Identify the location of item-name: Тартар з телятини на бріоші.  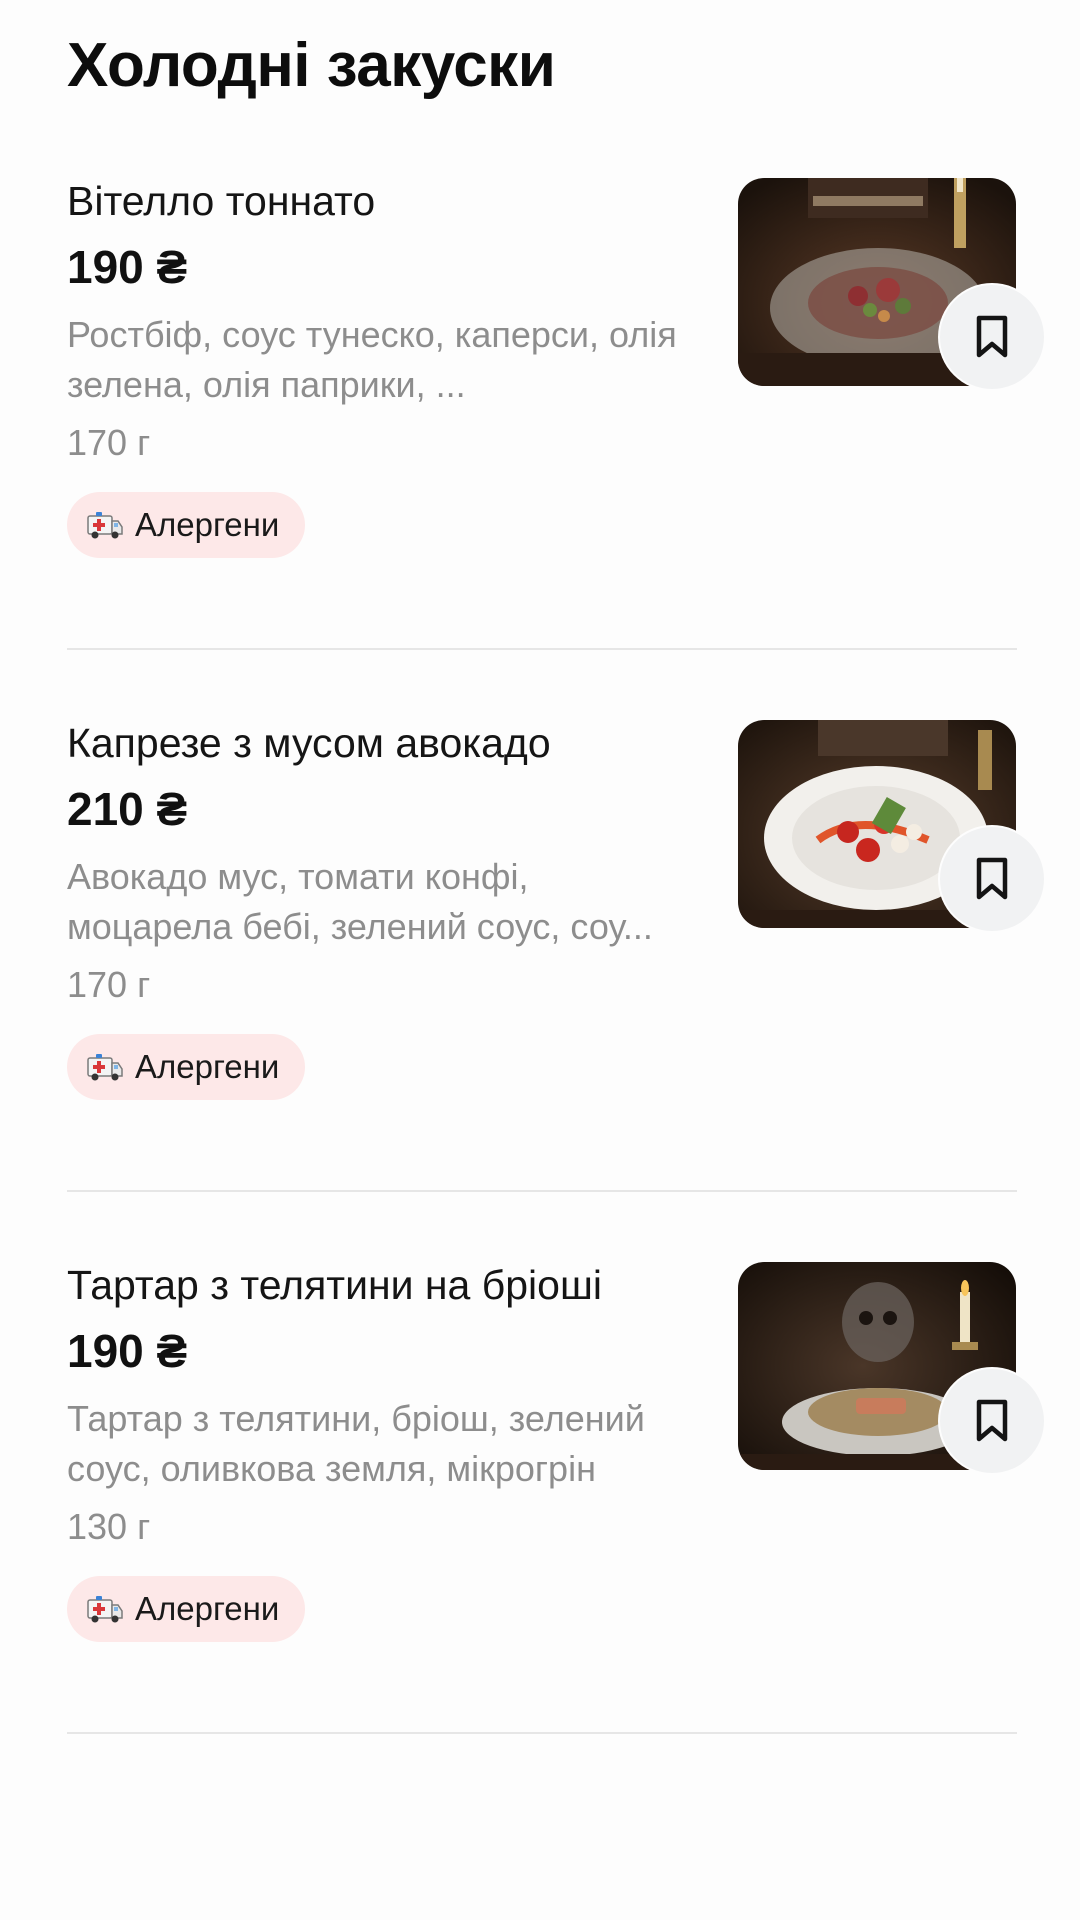
(334, 1285).